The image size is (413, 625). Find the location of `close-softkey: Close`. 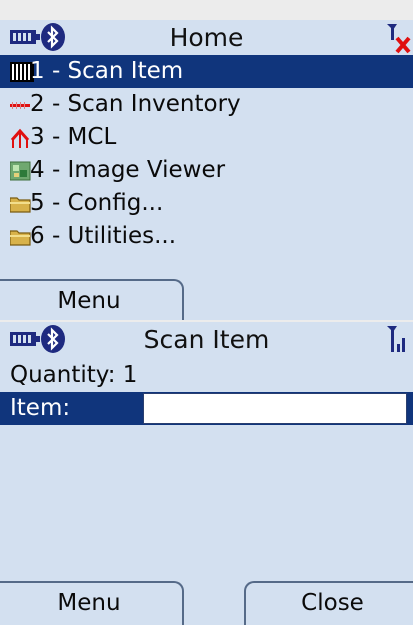

close-softkey: Close is located at coordinates (328, 603).